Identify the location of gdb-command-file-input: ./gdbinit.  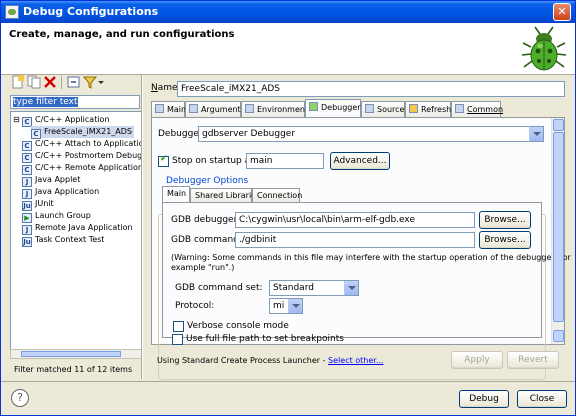
(355, 240).